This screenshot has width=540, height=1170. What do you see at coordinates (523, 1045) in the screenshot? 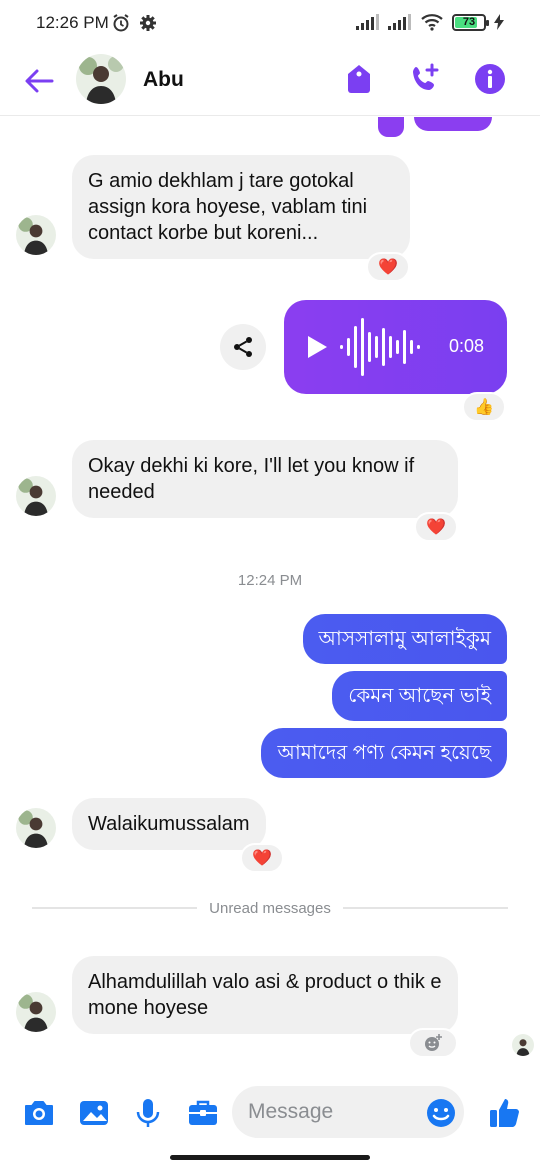
I see `seen-avatar` at bounding box center [523, 1045].